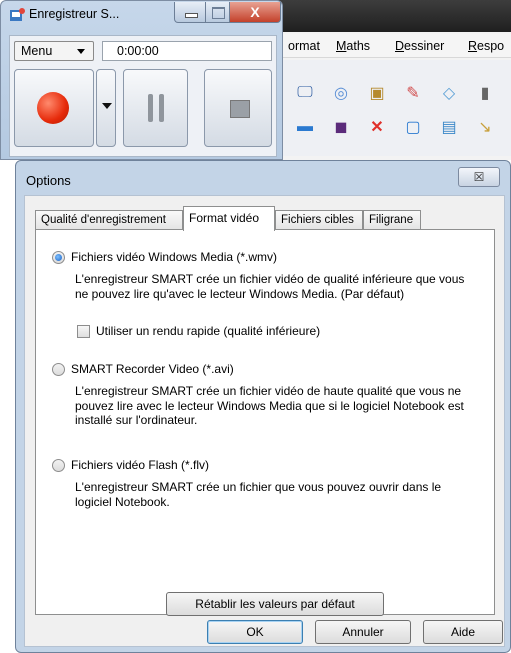 This screenshot has height=653, width=511. Describe the element at coordinates (463, 632) in the screenshot. I see `help-button: Aide` at that location.